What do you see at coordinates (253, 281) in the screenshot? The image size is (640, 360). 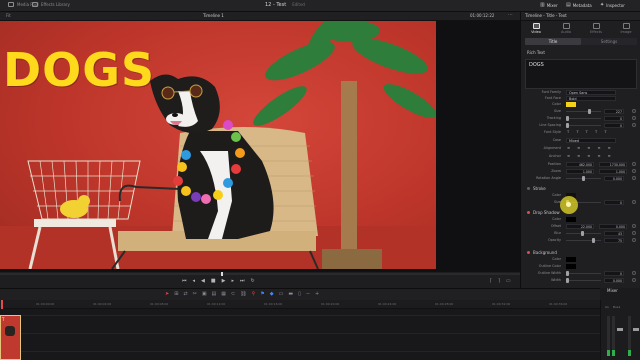 I see `loop-icon: ↻` at bounding box center [253, 281].